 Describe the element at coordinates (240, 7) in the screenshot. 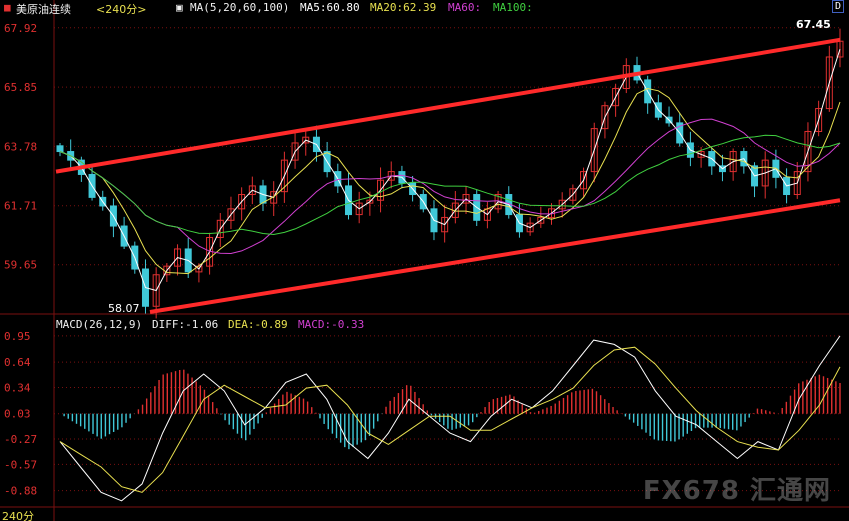

I see `ma-label: MA(5,20,60,100)` at that location.